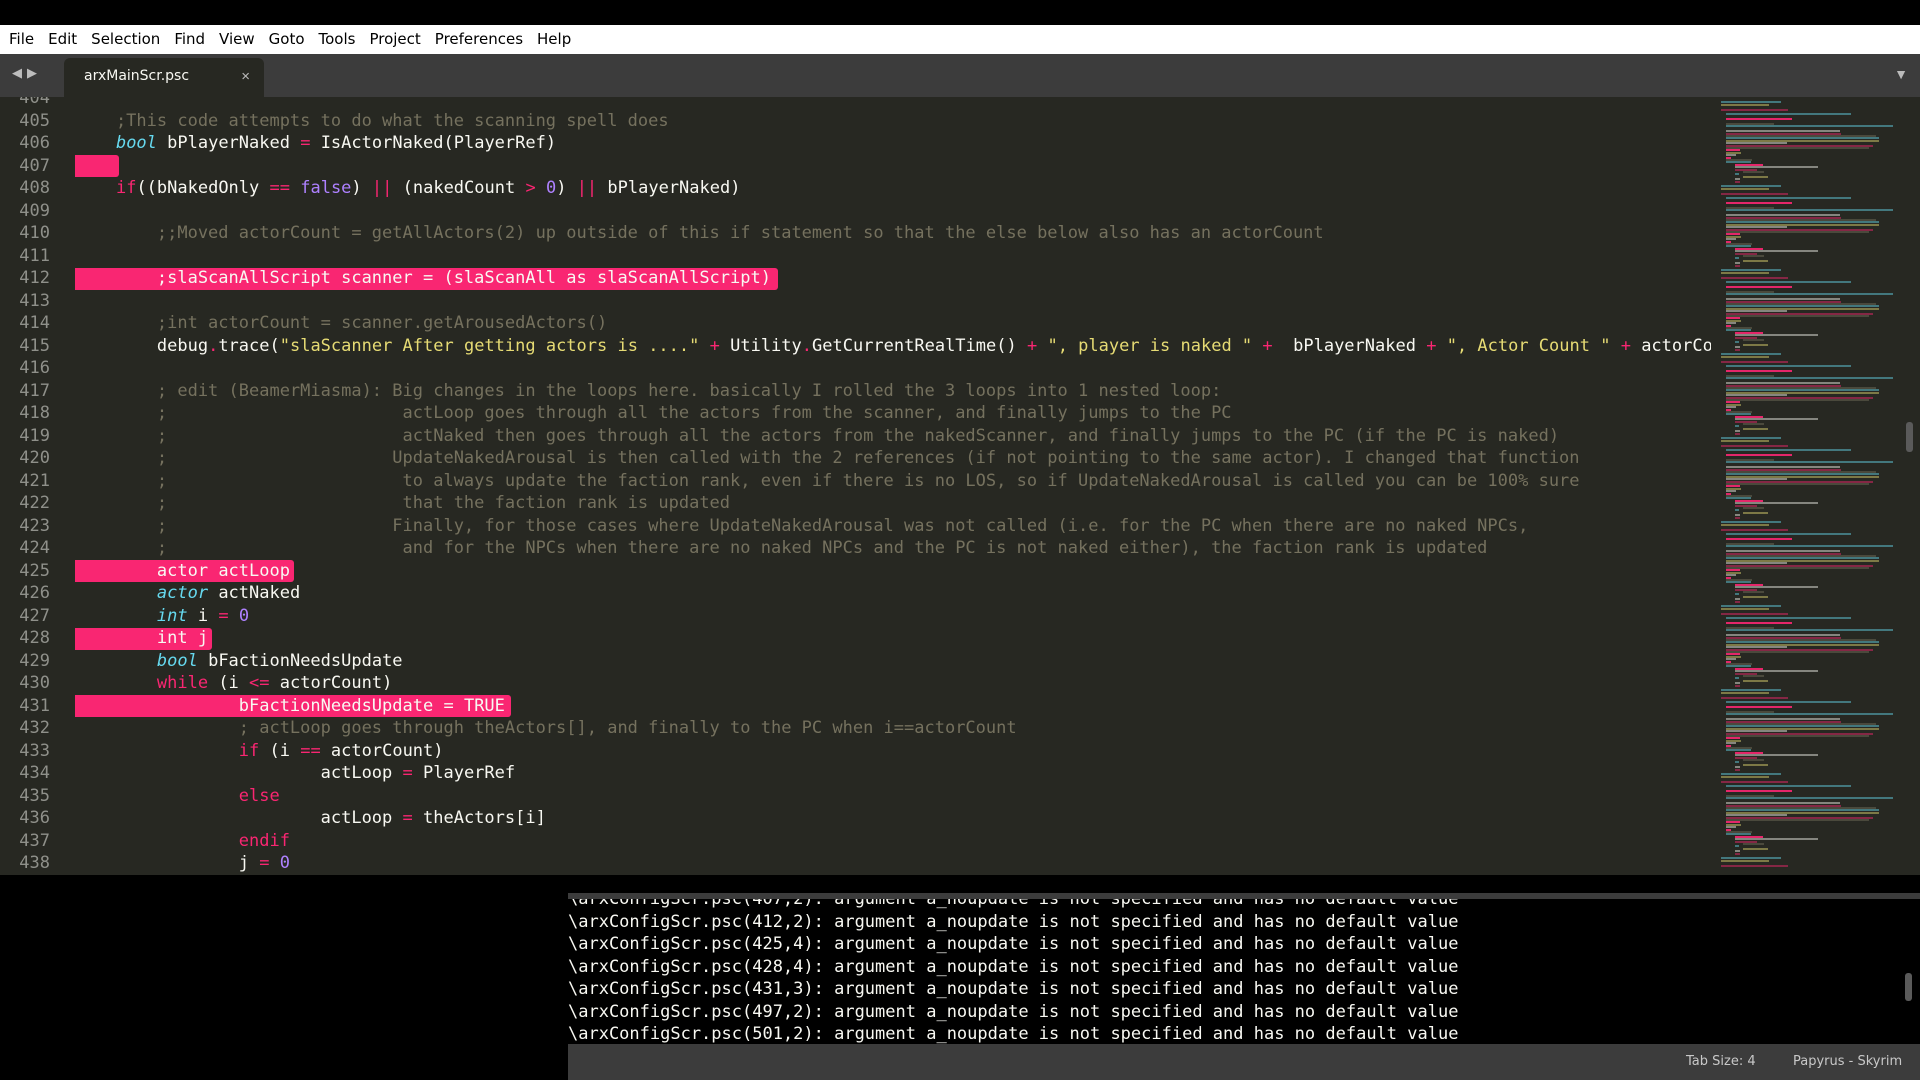 The width and height of the screenshot is (1920, 1080). Describe the element at coordinates (34, 480) in the screenshot. I see `line-number: 421` at that location.